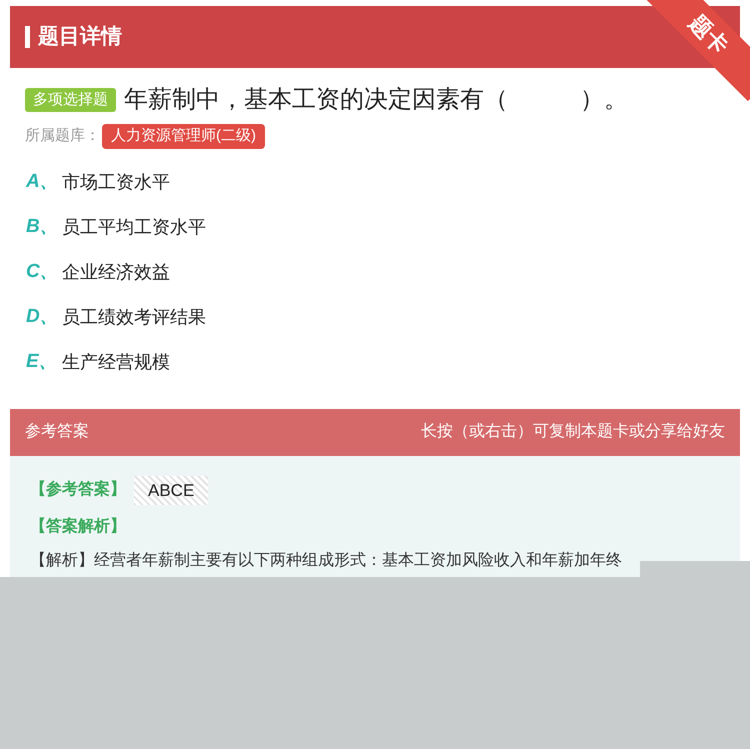 Image resolution: width=750 pixels, height=749 pixels. What do you see at coordinates (116, 272) in the screenshot?
I see `option-text: 企业经济效益` at bounding box center [116, 272].